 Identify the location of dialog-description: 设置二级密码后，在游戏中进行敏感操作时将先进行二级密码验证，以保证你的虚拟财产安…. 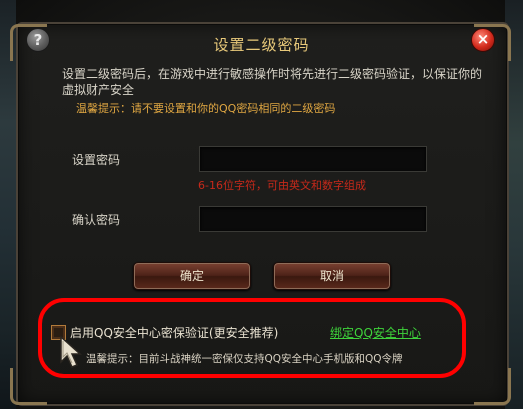
(272, 82).